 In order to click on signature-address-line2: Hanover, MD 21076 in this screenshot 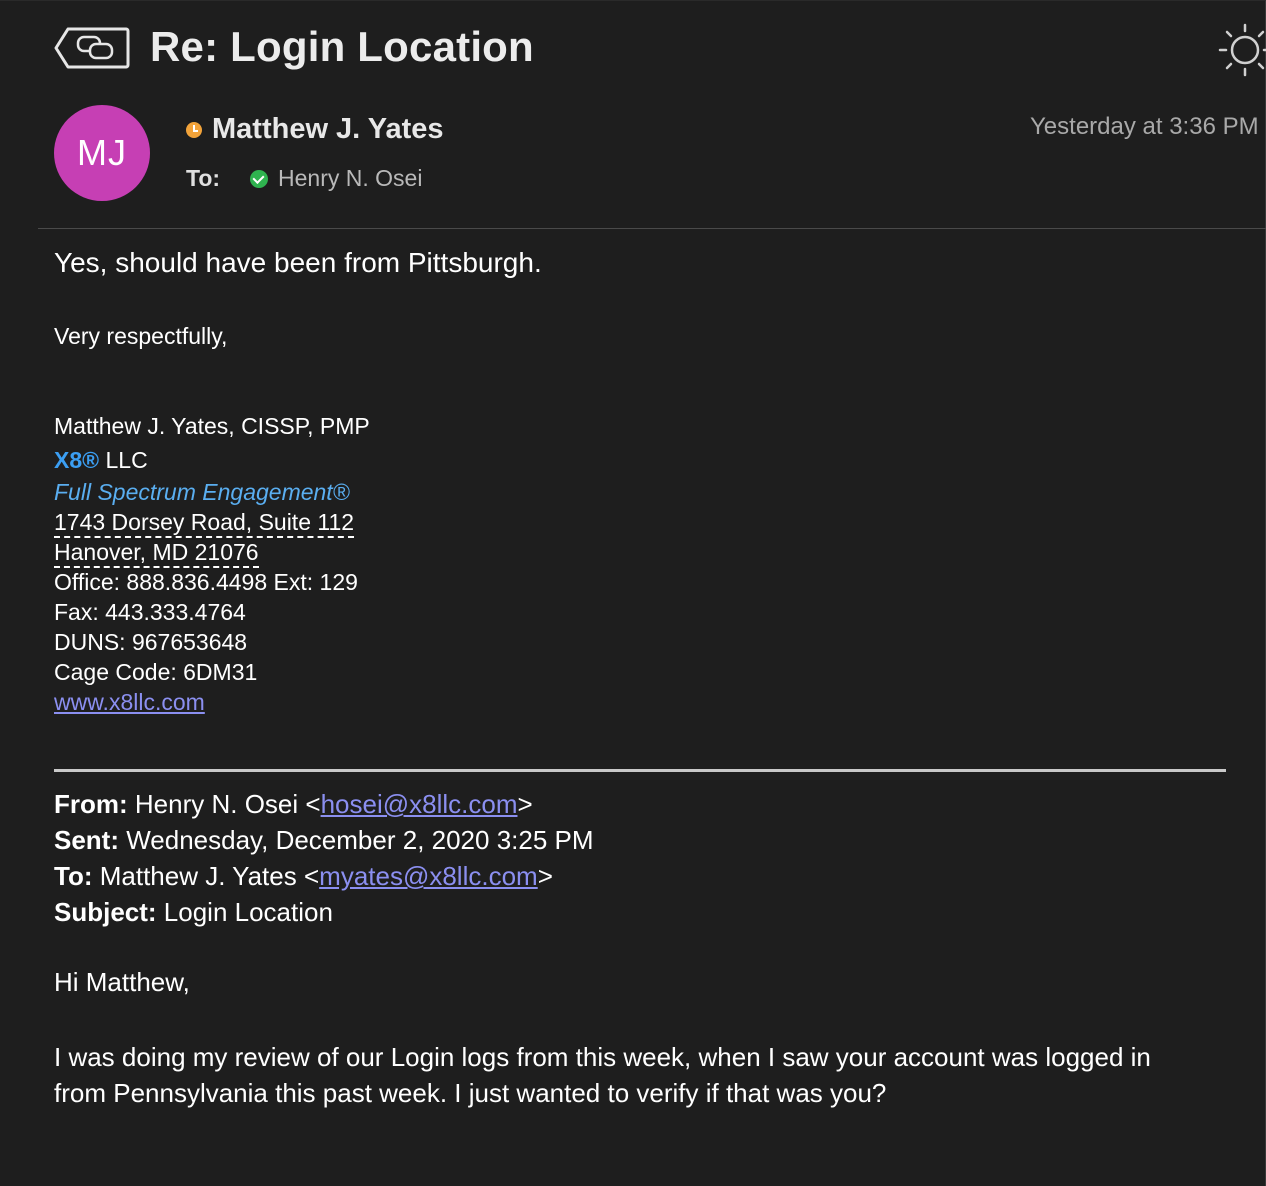, I will do `click(156, 553)`.